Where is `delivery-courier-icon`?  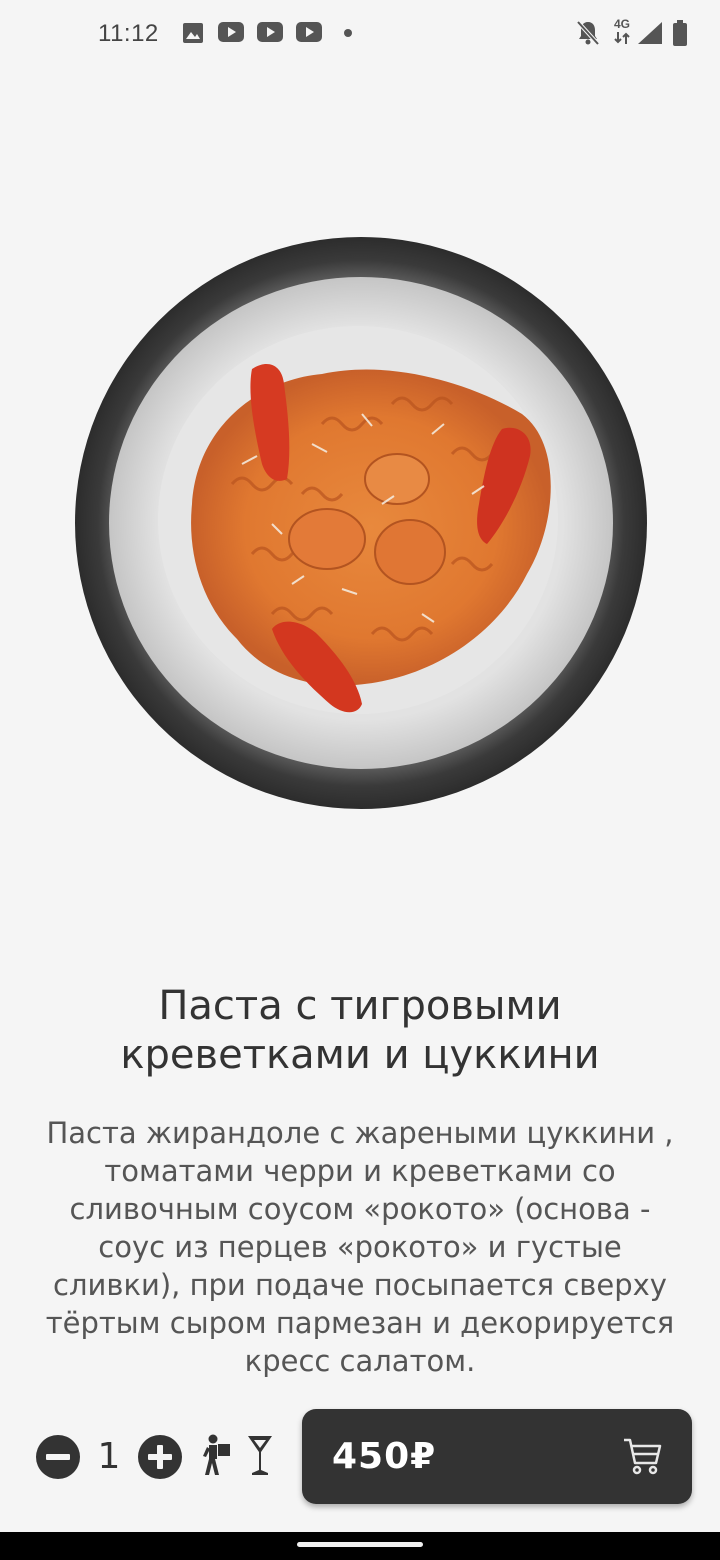
delivery-courier-icon is located at coordinates (217, 1455).